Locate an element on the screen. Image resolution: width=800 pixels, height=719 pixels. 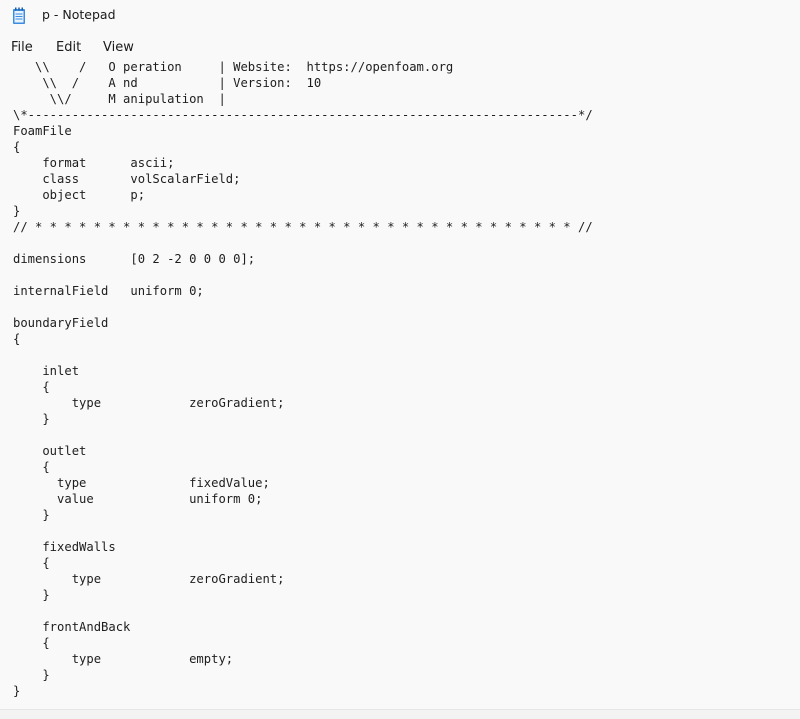
editor-line: internalField uniform 0; is located at coordinates (108, 291).